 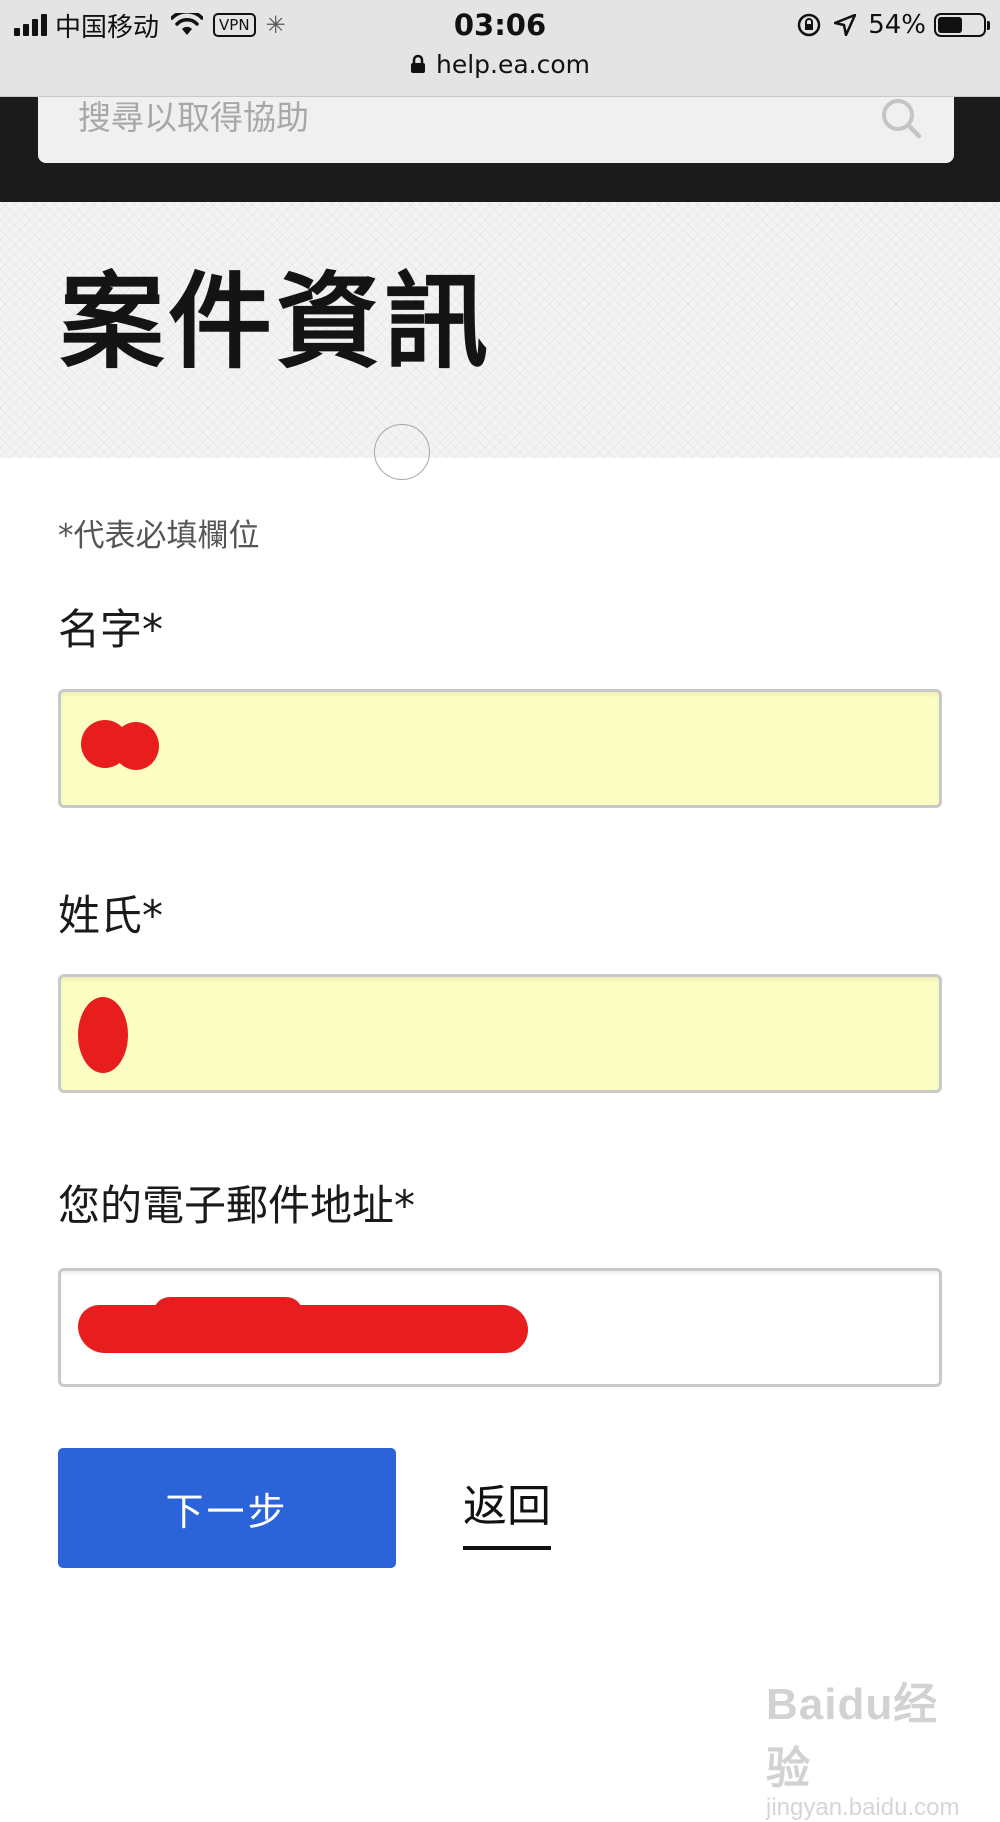 What do you see at coordinates (845, 25) in the screenshot?
I see `location-arrow-icon` at bounding box center [845, 25].